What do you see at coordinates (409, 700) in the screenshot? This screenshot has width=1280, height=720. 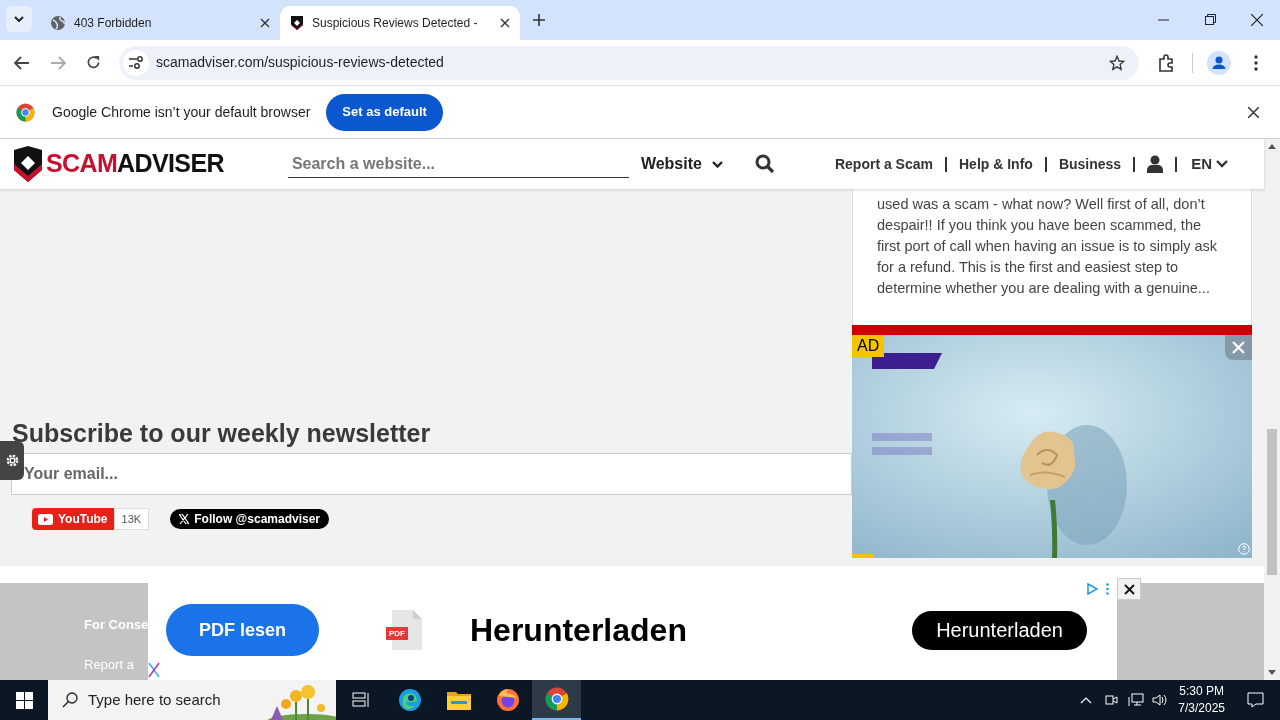 I see `edge-browser-icon` at bounding box center [409, 700].